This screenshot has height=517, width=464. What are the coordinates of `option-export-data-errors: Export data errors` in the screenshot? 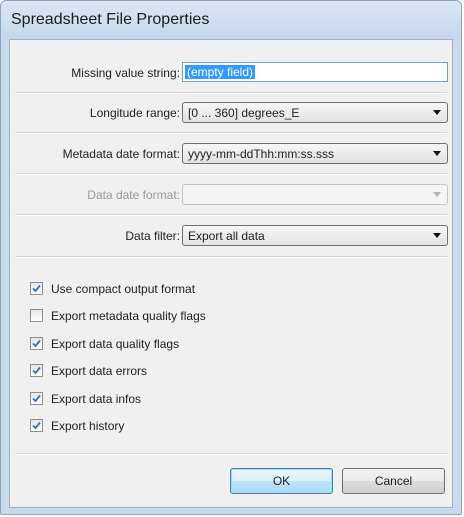 It's located at (230, 372).